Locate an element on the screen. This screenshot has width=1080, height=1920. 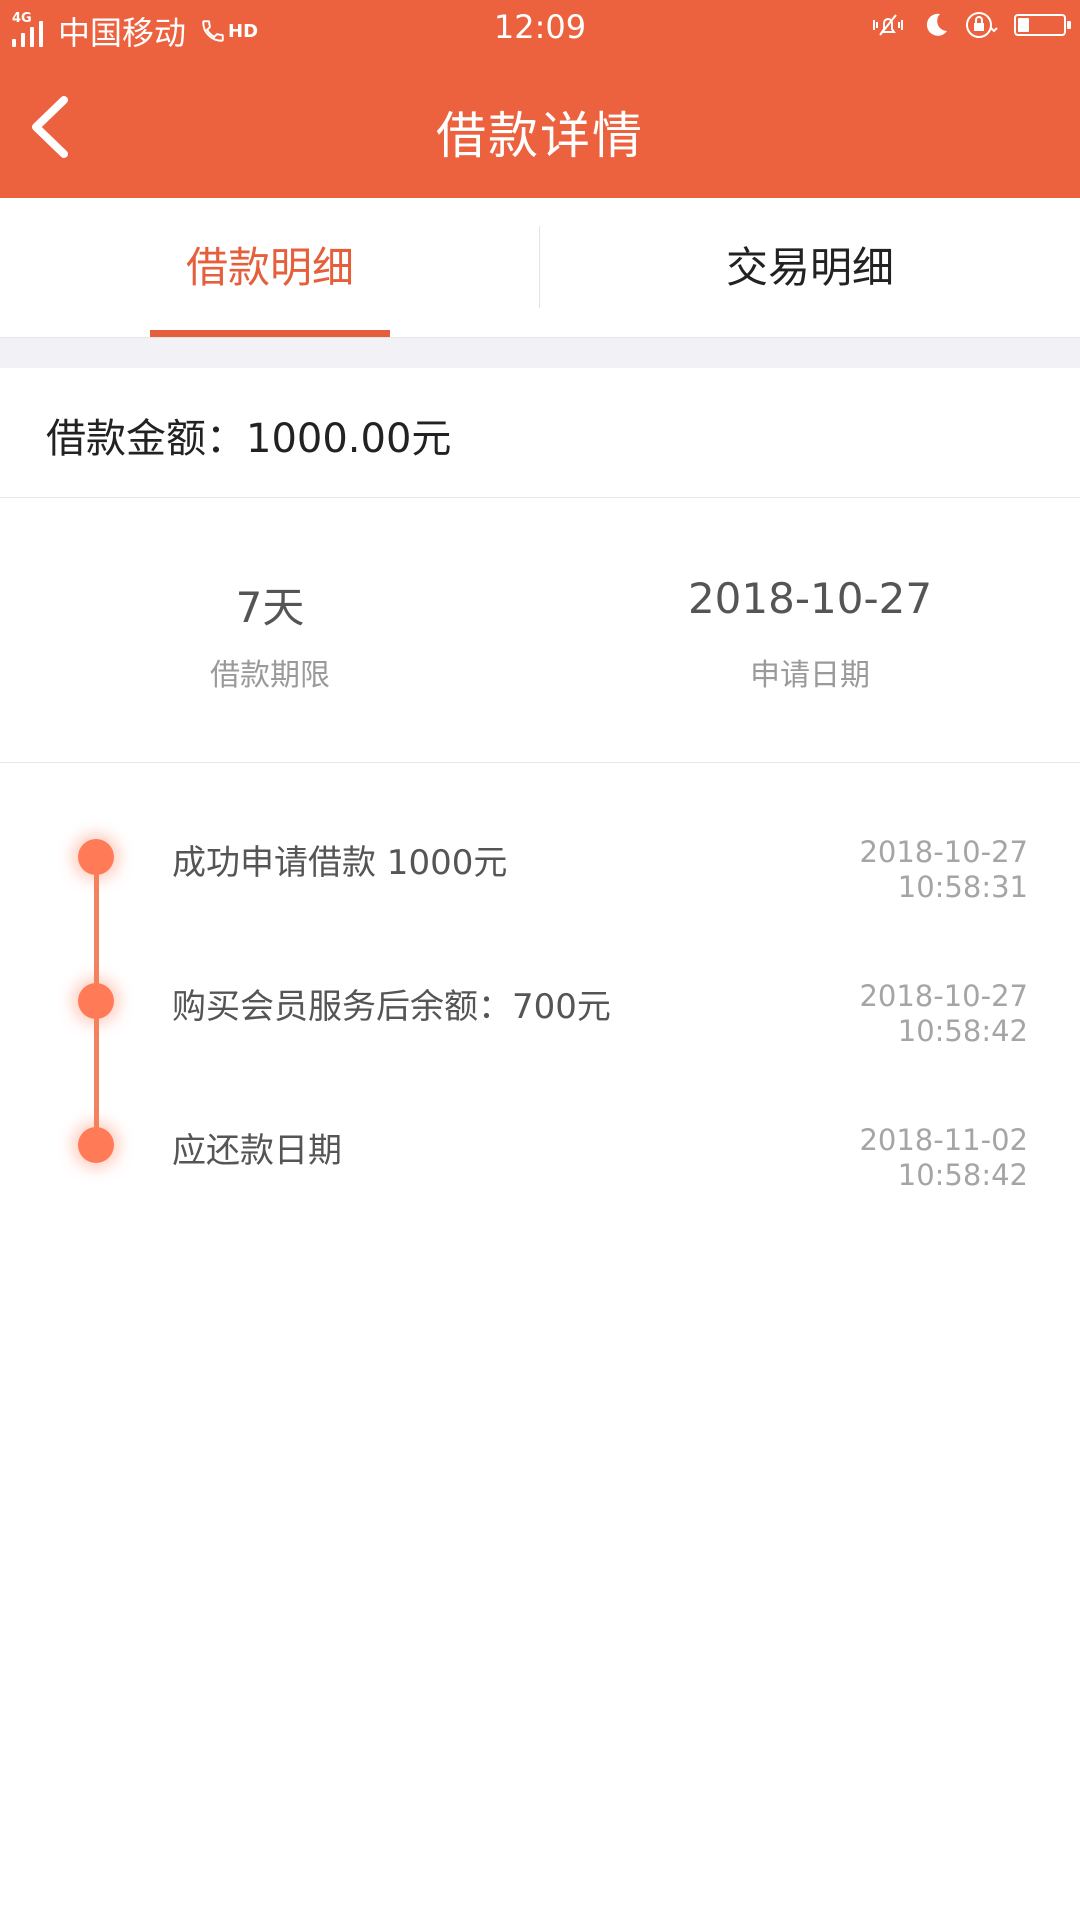
timeline-time: 10:58:31 is located at coordinates (962, 887).